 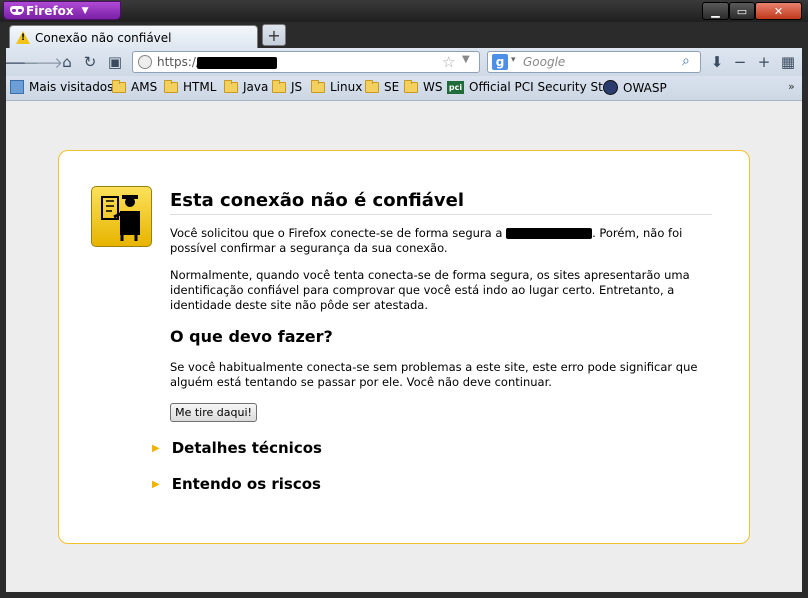 I want to click on new-tab-button: +, so click(x=274, y=35).